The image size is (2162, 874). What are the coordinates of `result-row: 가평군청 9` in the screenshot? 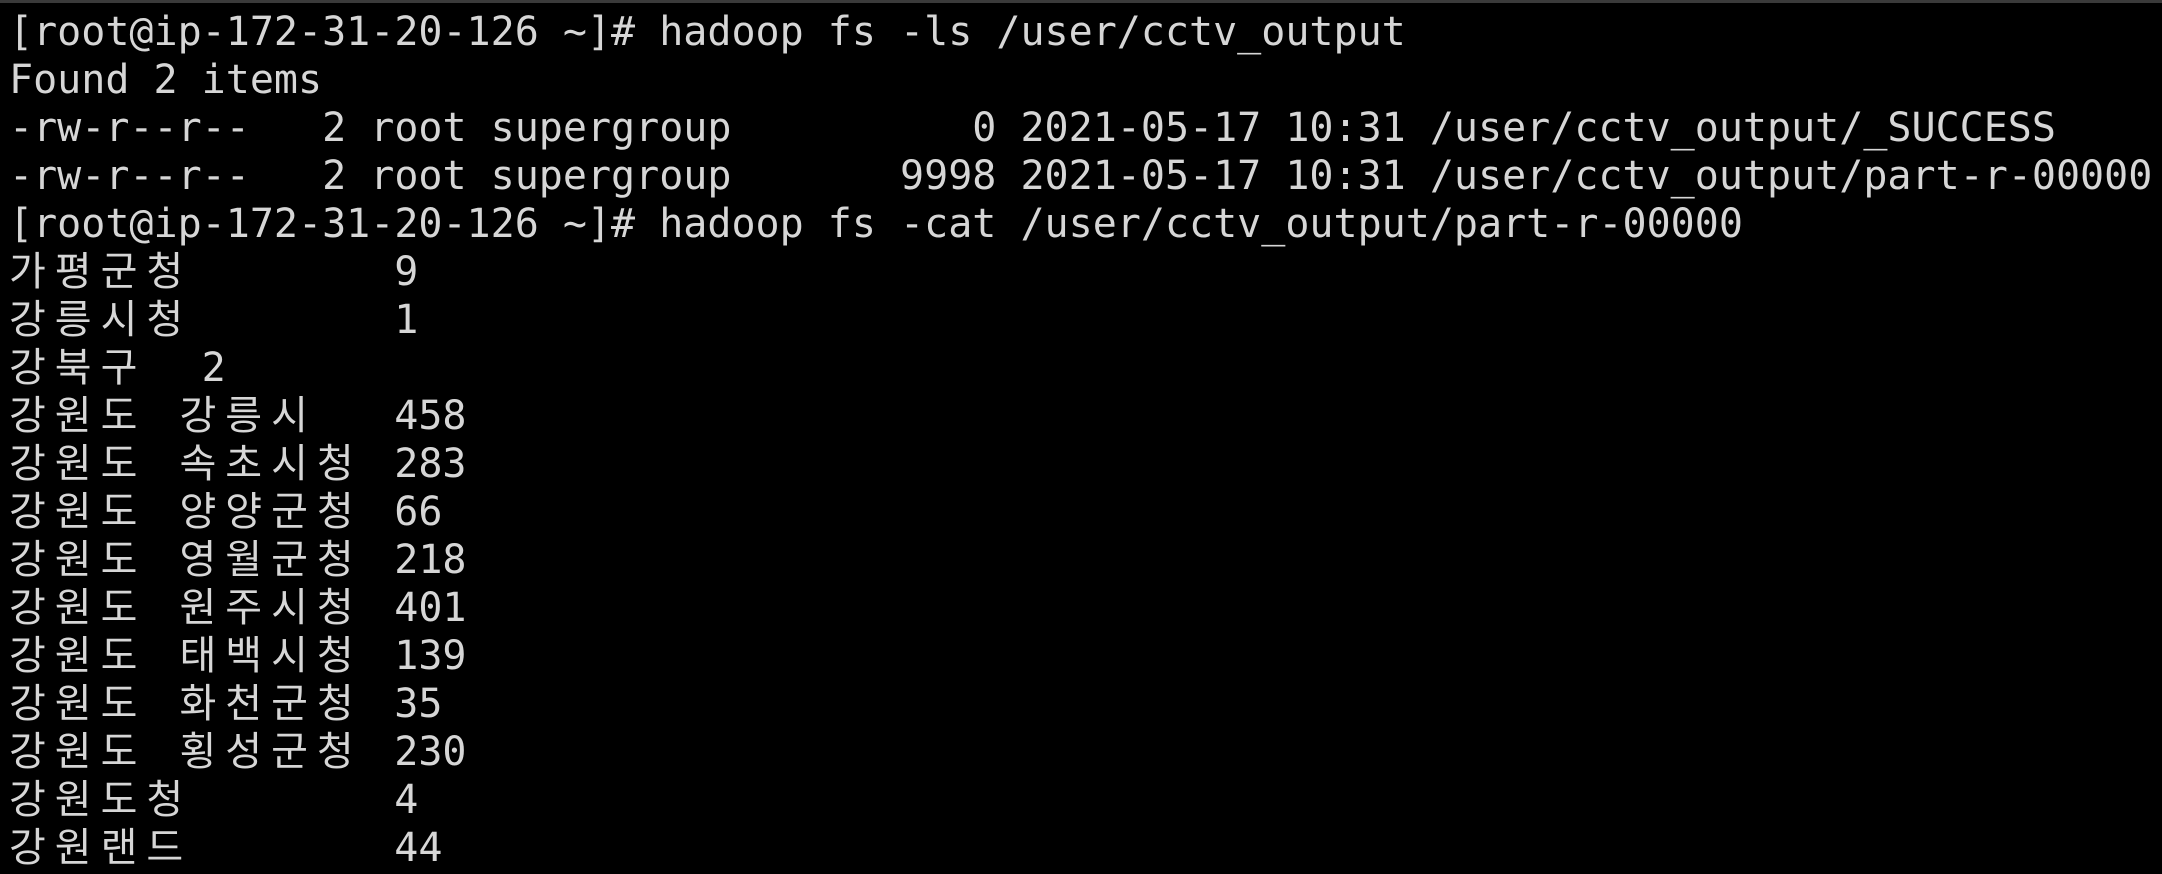 It's located at (1085, 272).